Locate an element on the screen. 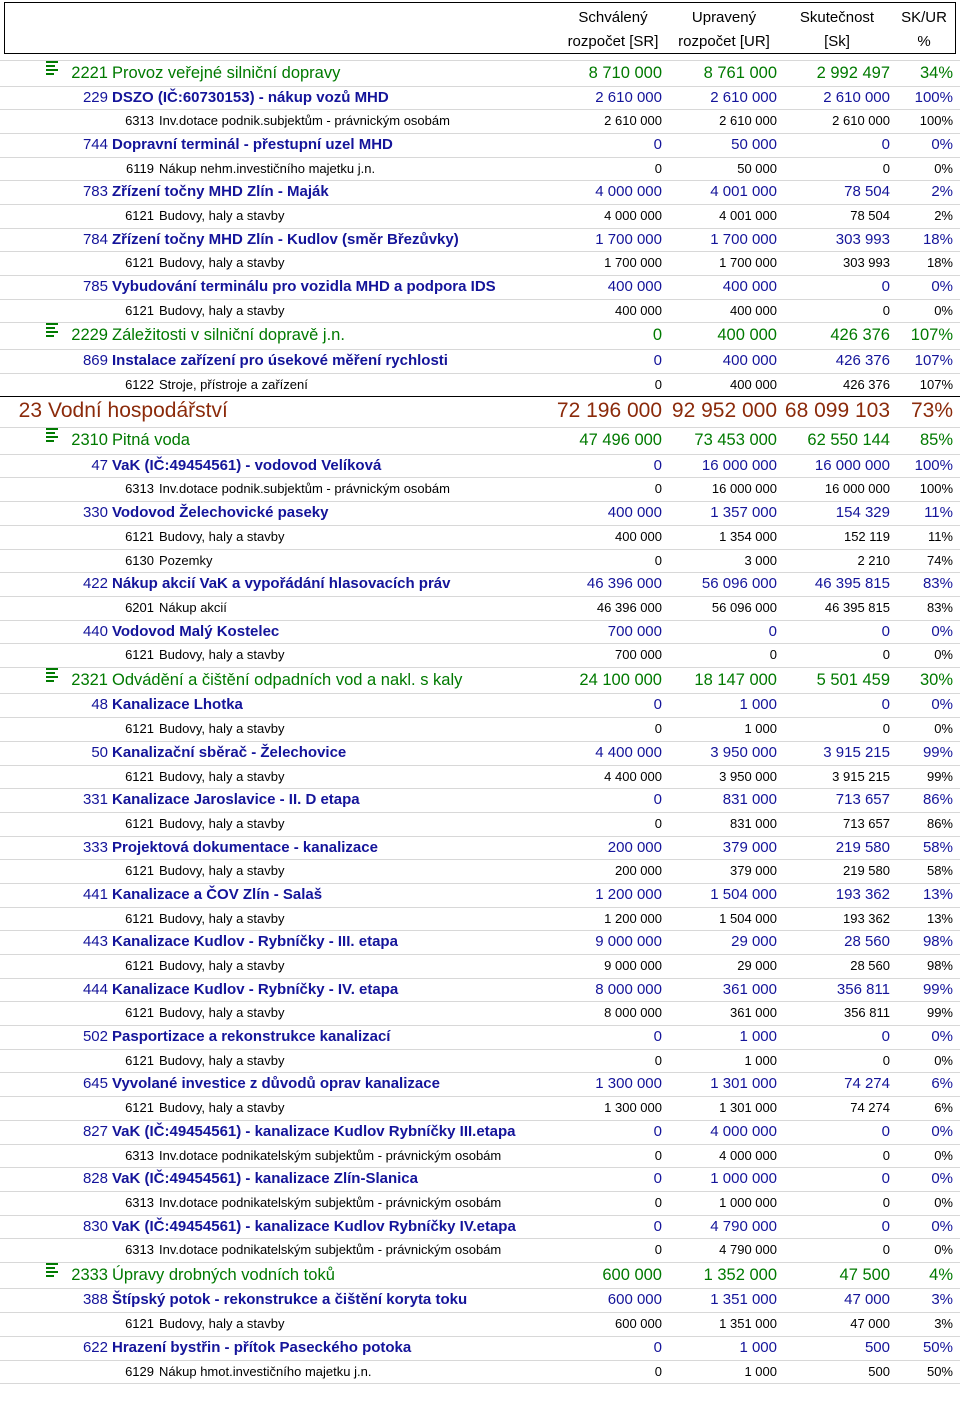 Image resolution: width=960 pixels, height=1406 pixels. row-code: 645 is located at coordinates (95, 1084).